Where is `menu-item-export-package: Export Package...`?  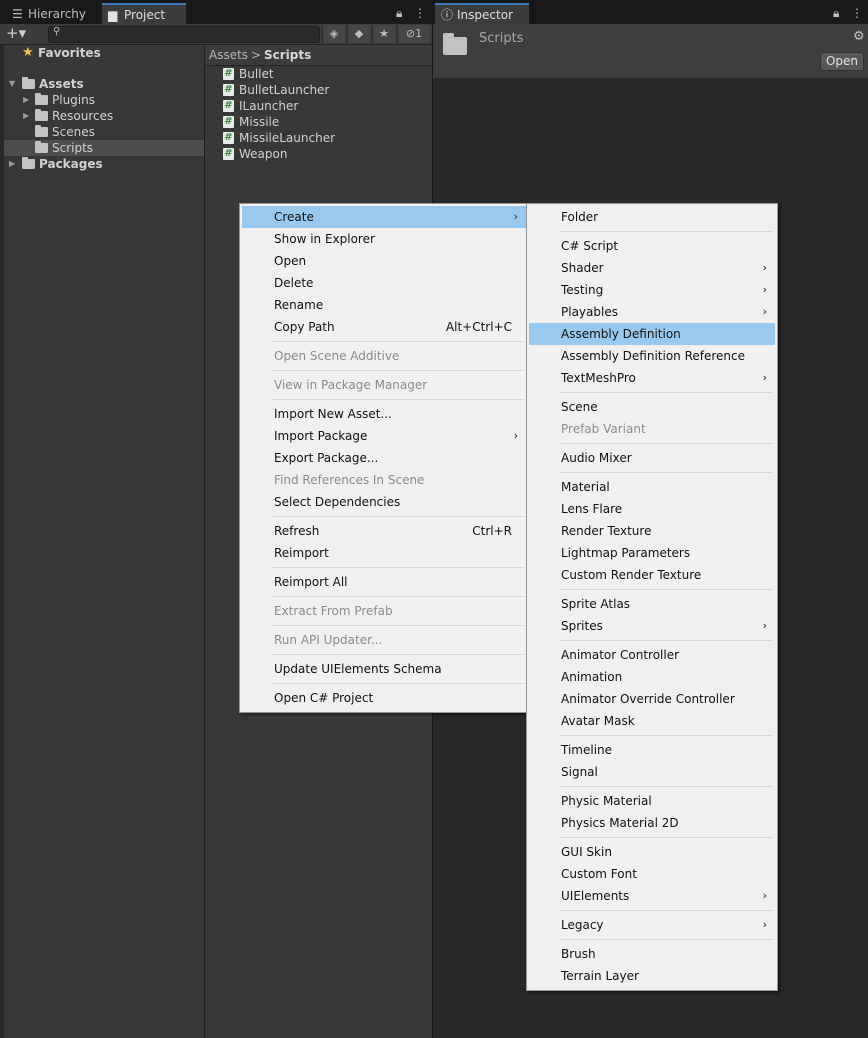 menu-item-export-package: Export Package... is located at coordinates (384, 458).